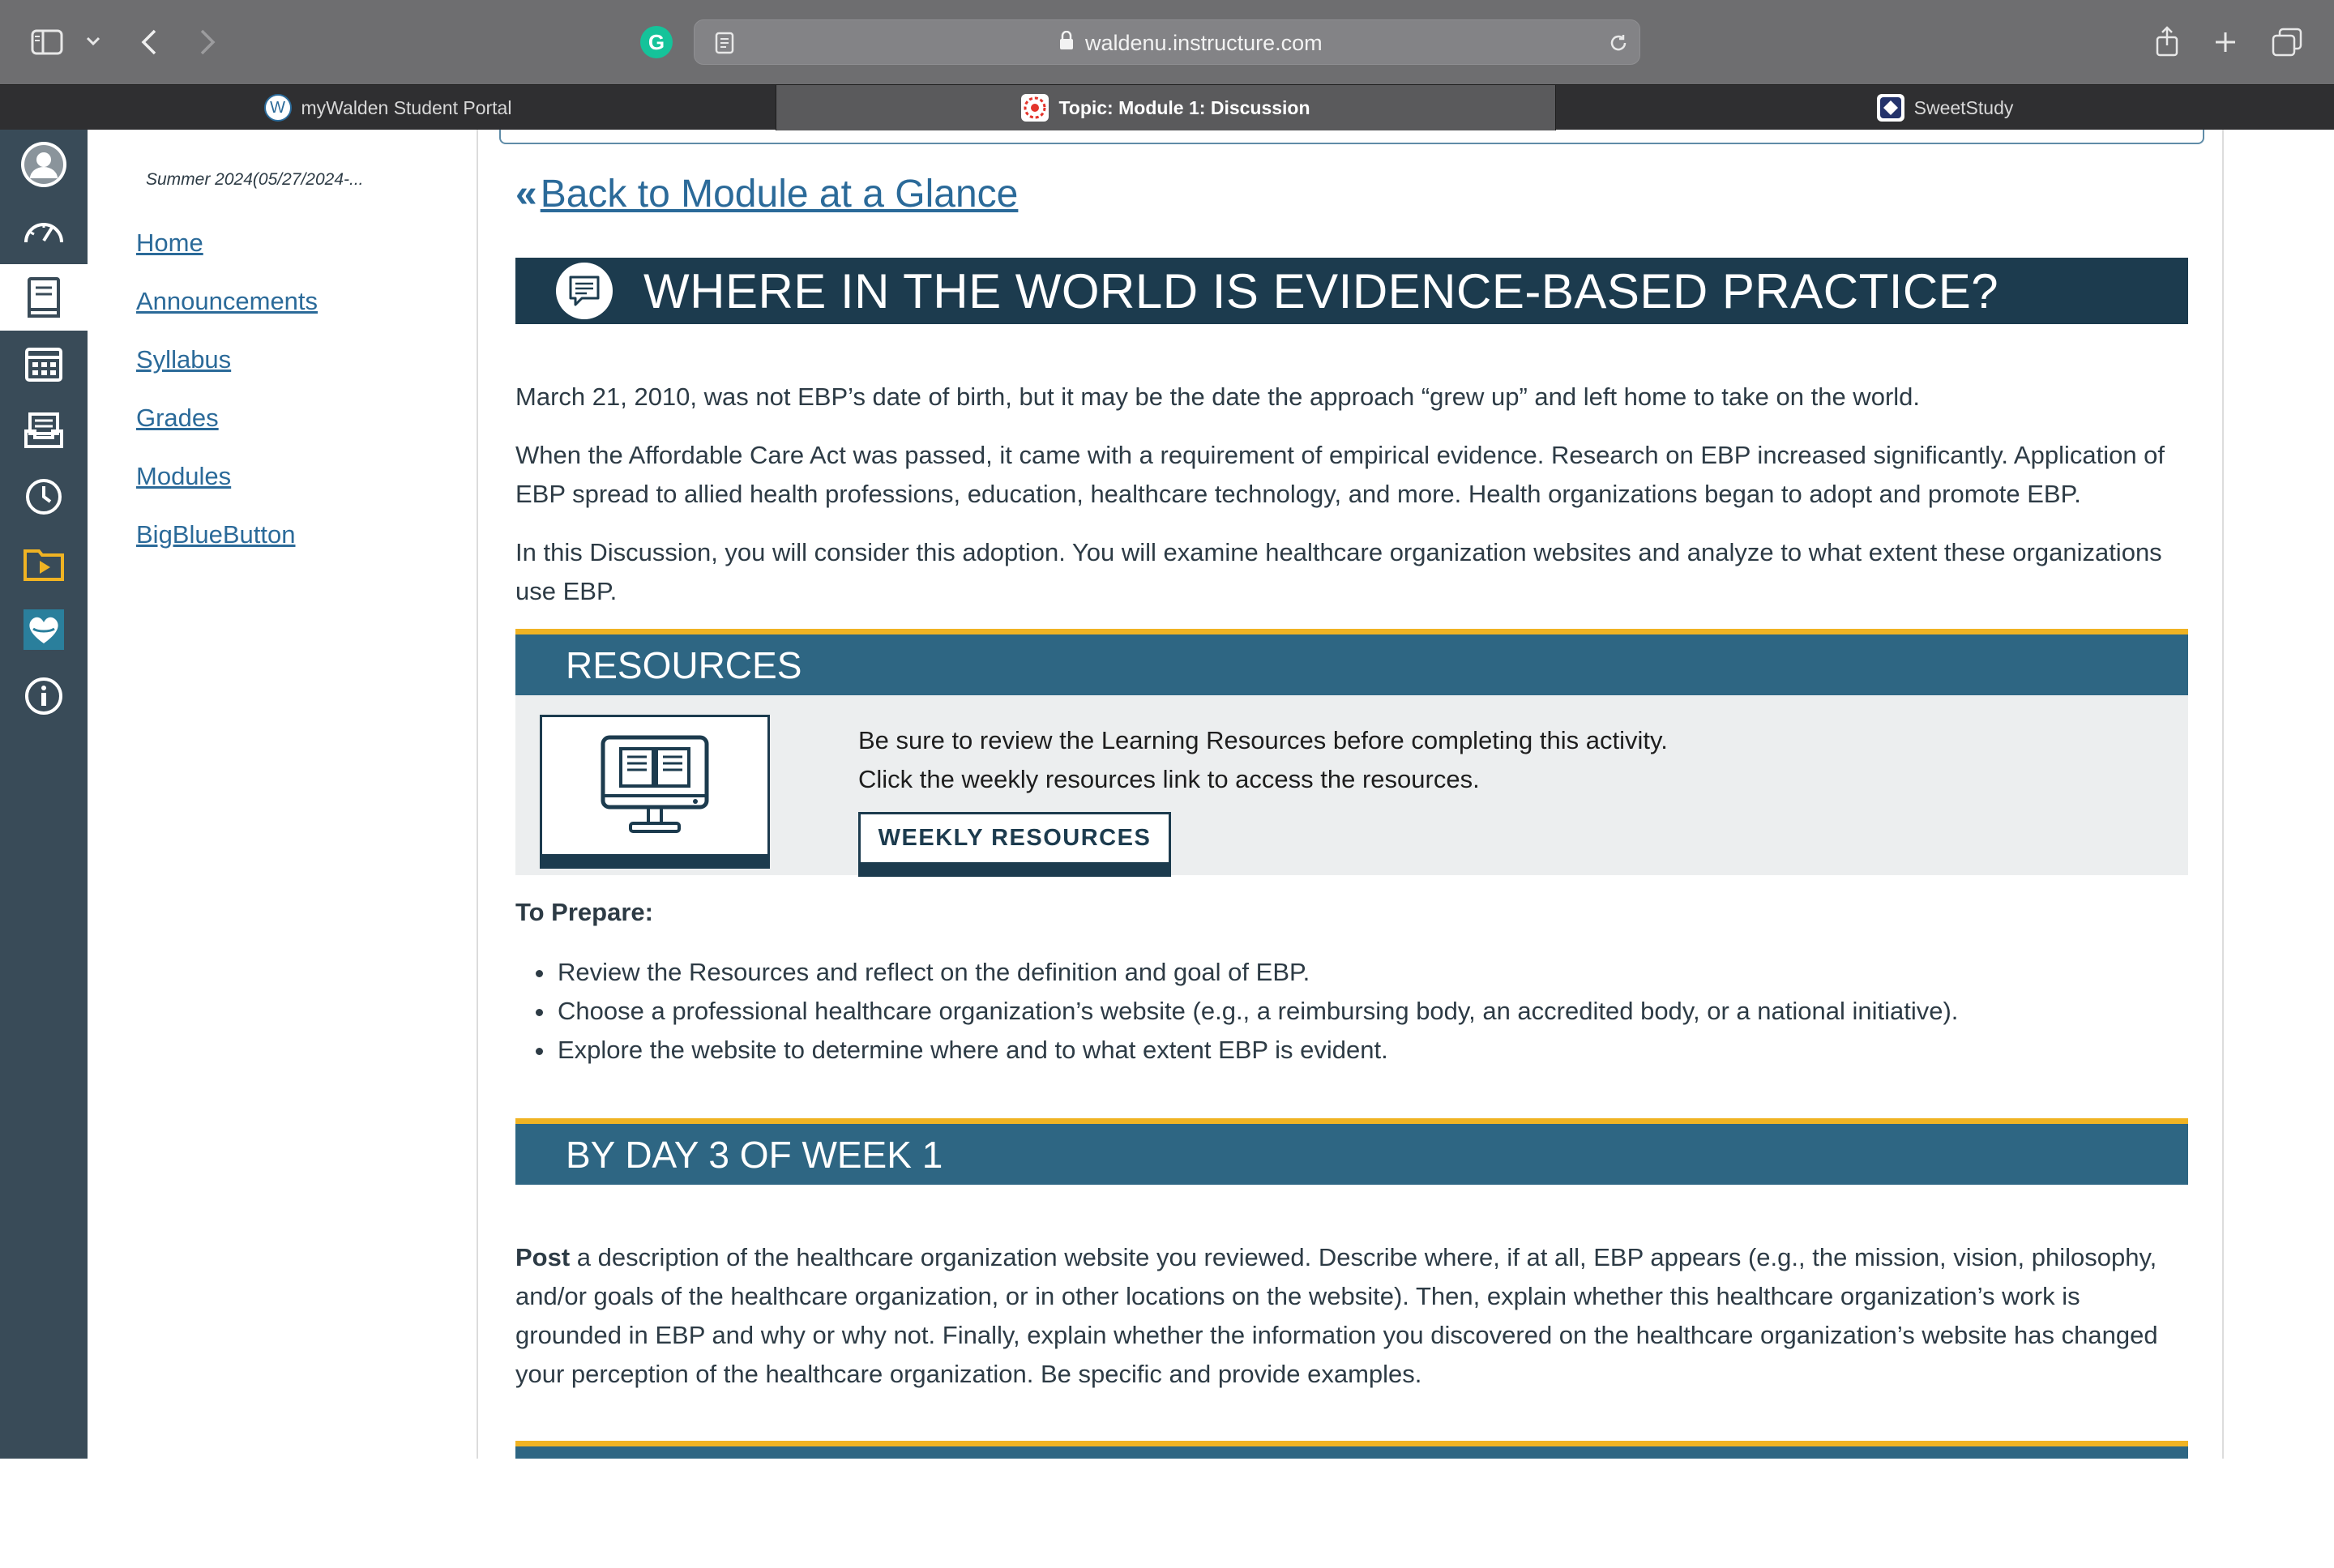 The width and height of the screenshot is (2334, 1568). I want to click on discussion-bubble-icon, so click(584, 291).